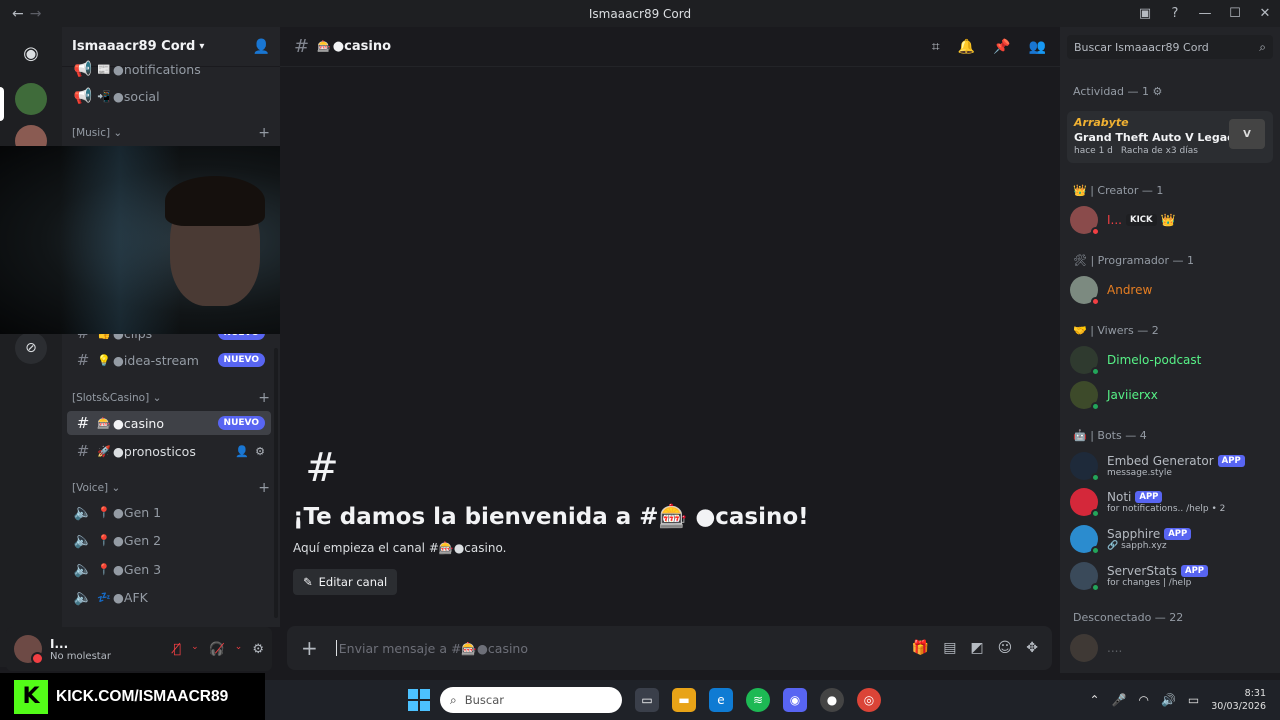  What do you see at coordinates (1005, 648) in the screenshot?
I see `emoji-icon: ☺` at bounding box center [1005, 648].